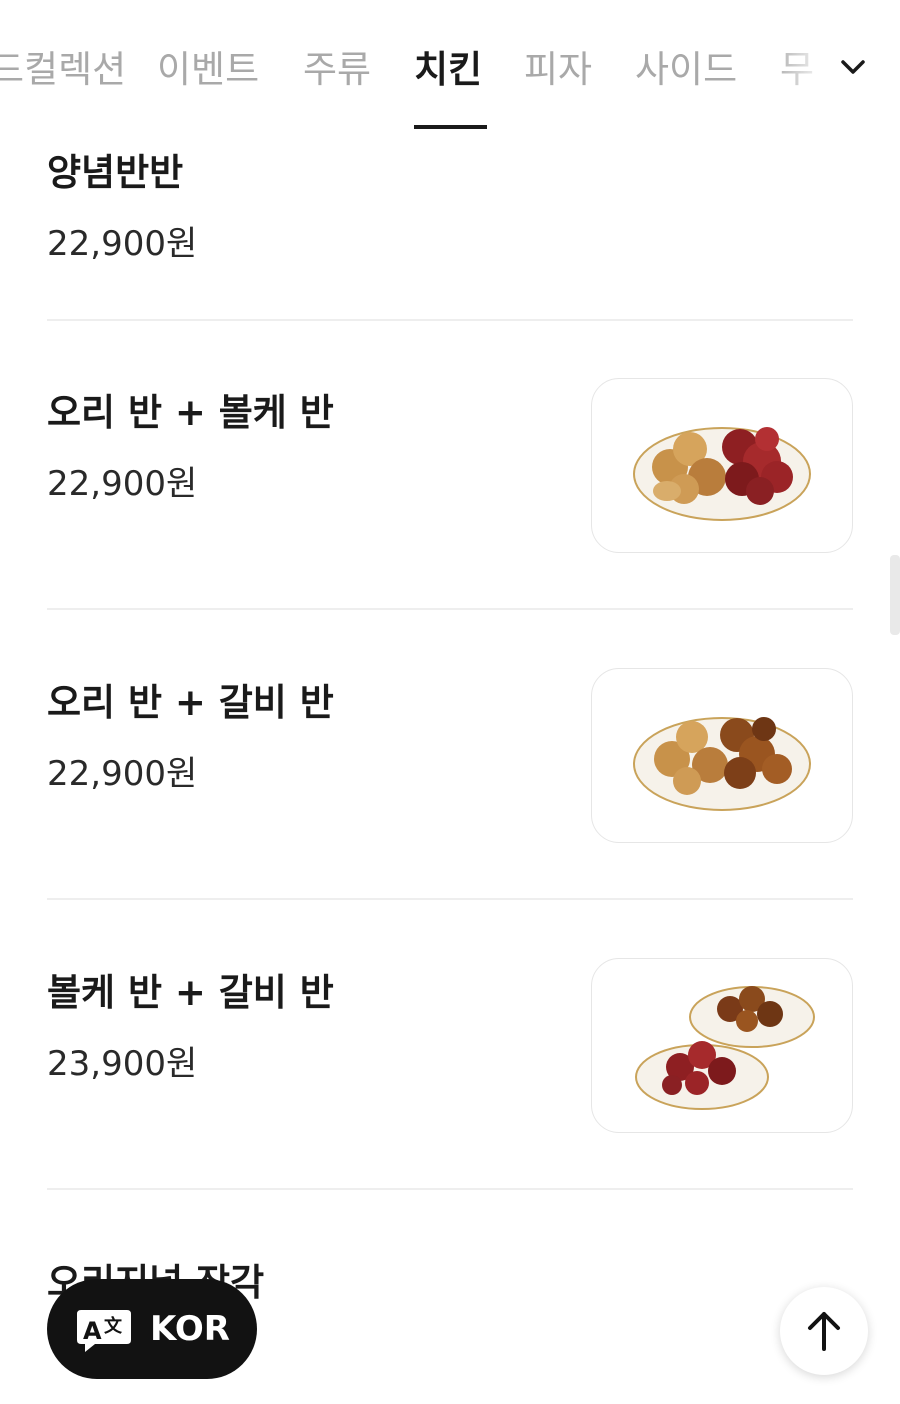  I want to click on tab-side: 사이드, so click(686, 70).